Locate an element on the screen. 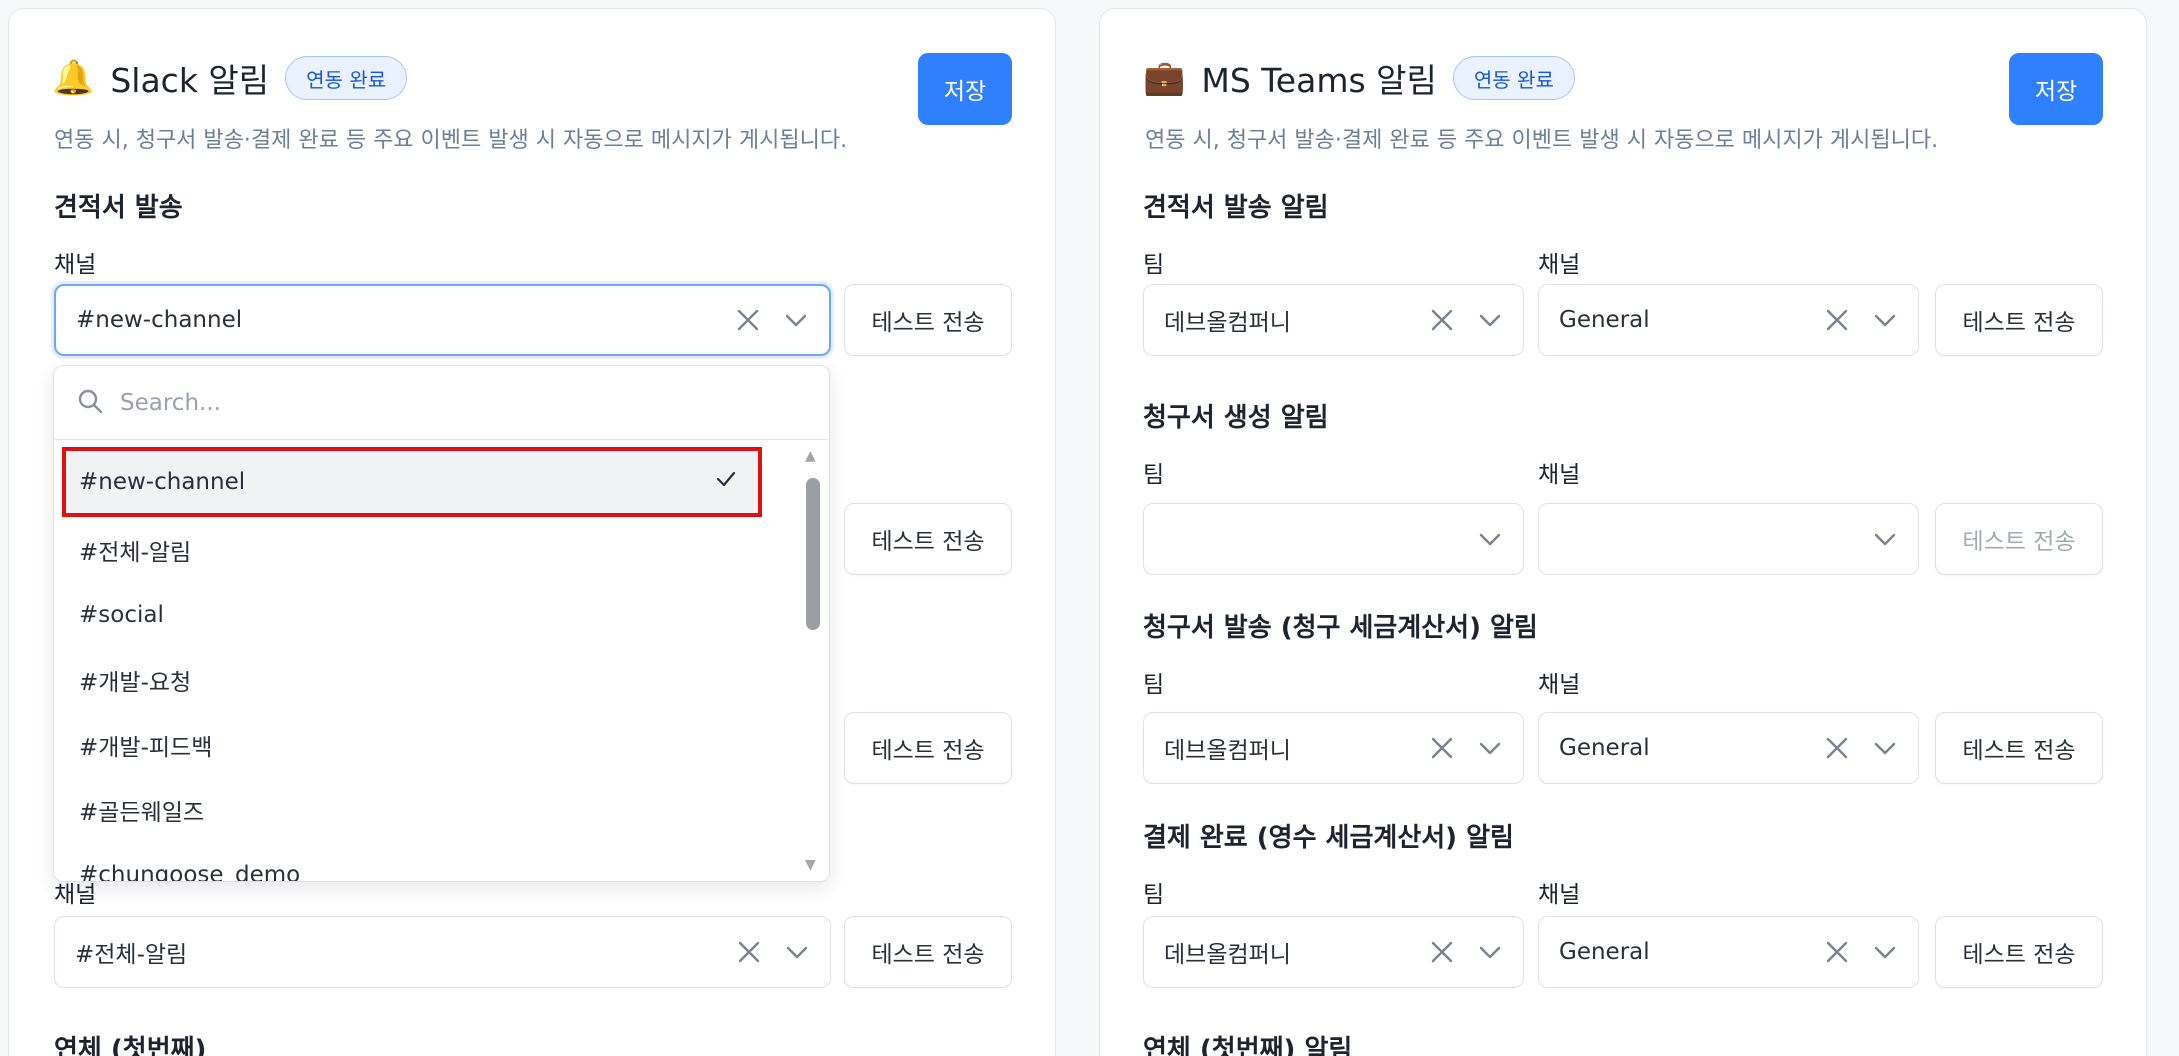 This screenshot has height=1056, width=2179. dropdown-option: #개발-피드백 is located at coordinates (426, 744).